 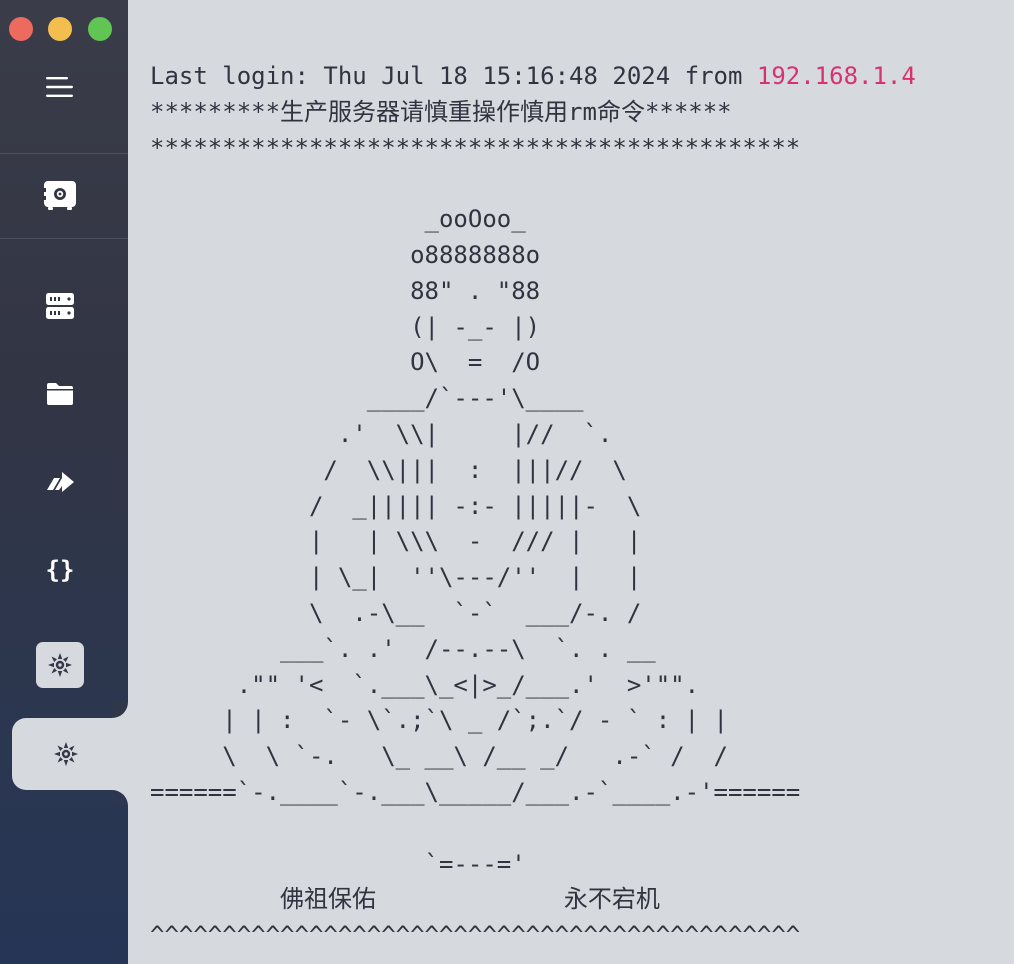 I want to click on sidebar-menu-button, so click(x=60, y=87).